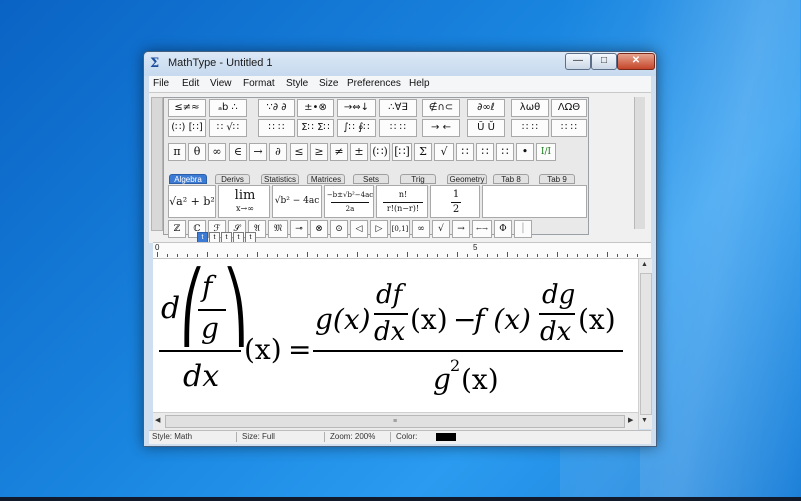  I want to click on scroll-left-icon: ◀, so click(157, 420).